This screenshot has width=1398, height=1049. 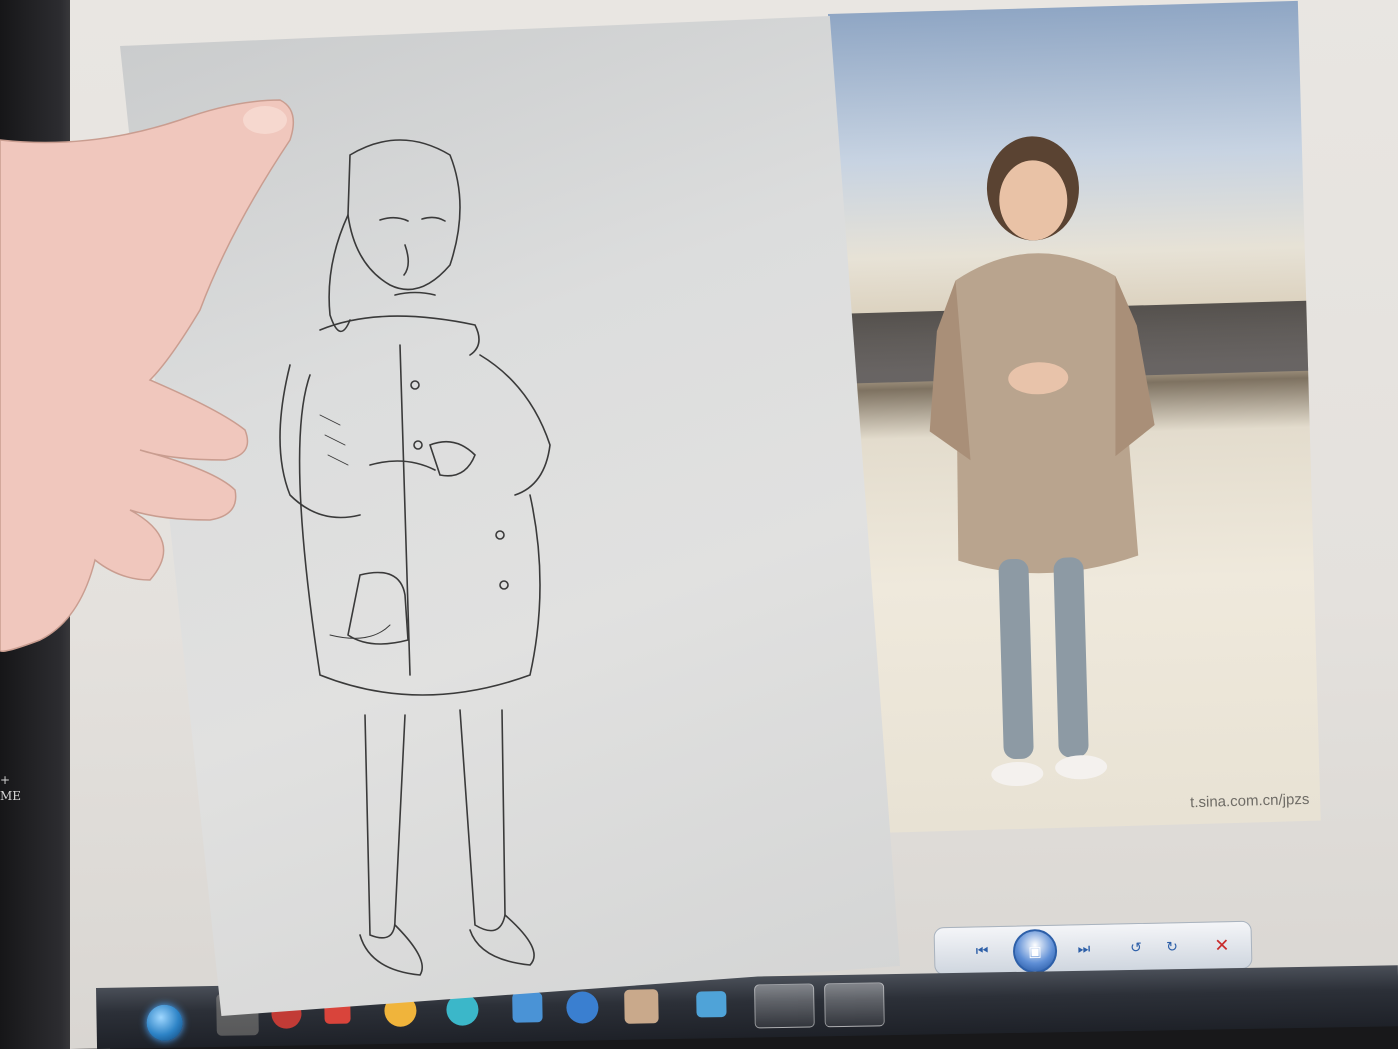 I want to click on partial-screen-text: + ME, so click(x=11, y=788).